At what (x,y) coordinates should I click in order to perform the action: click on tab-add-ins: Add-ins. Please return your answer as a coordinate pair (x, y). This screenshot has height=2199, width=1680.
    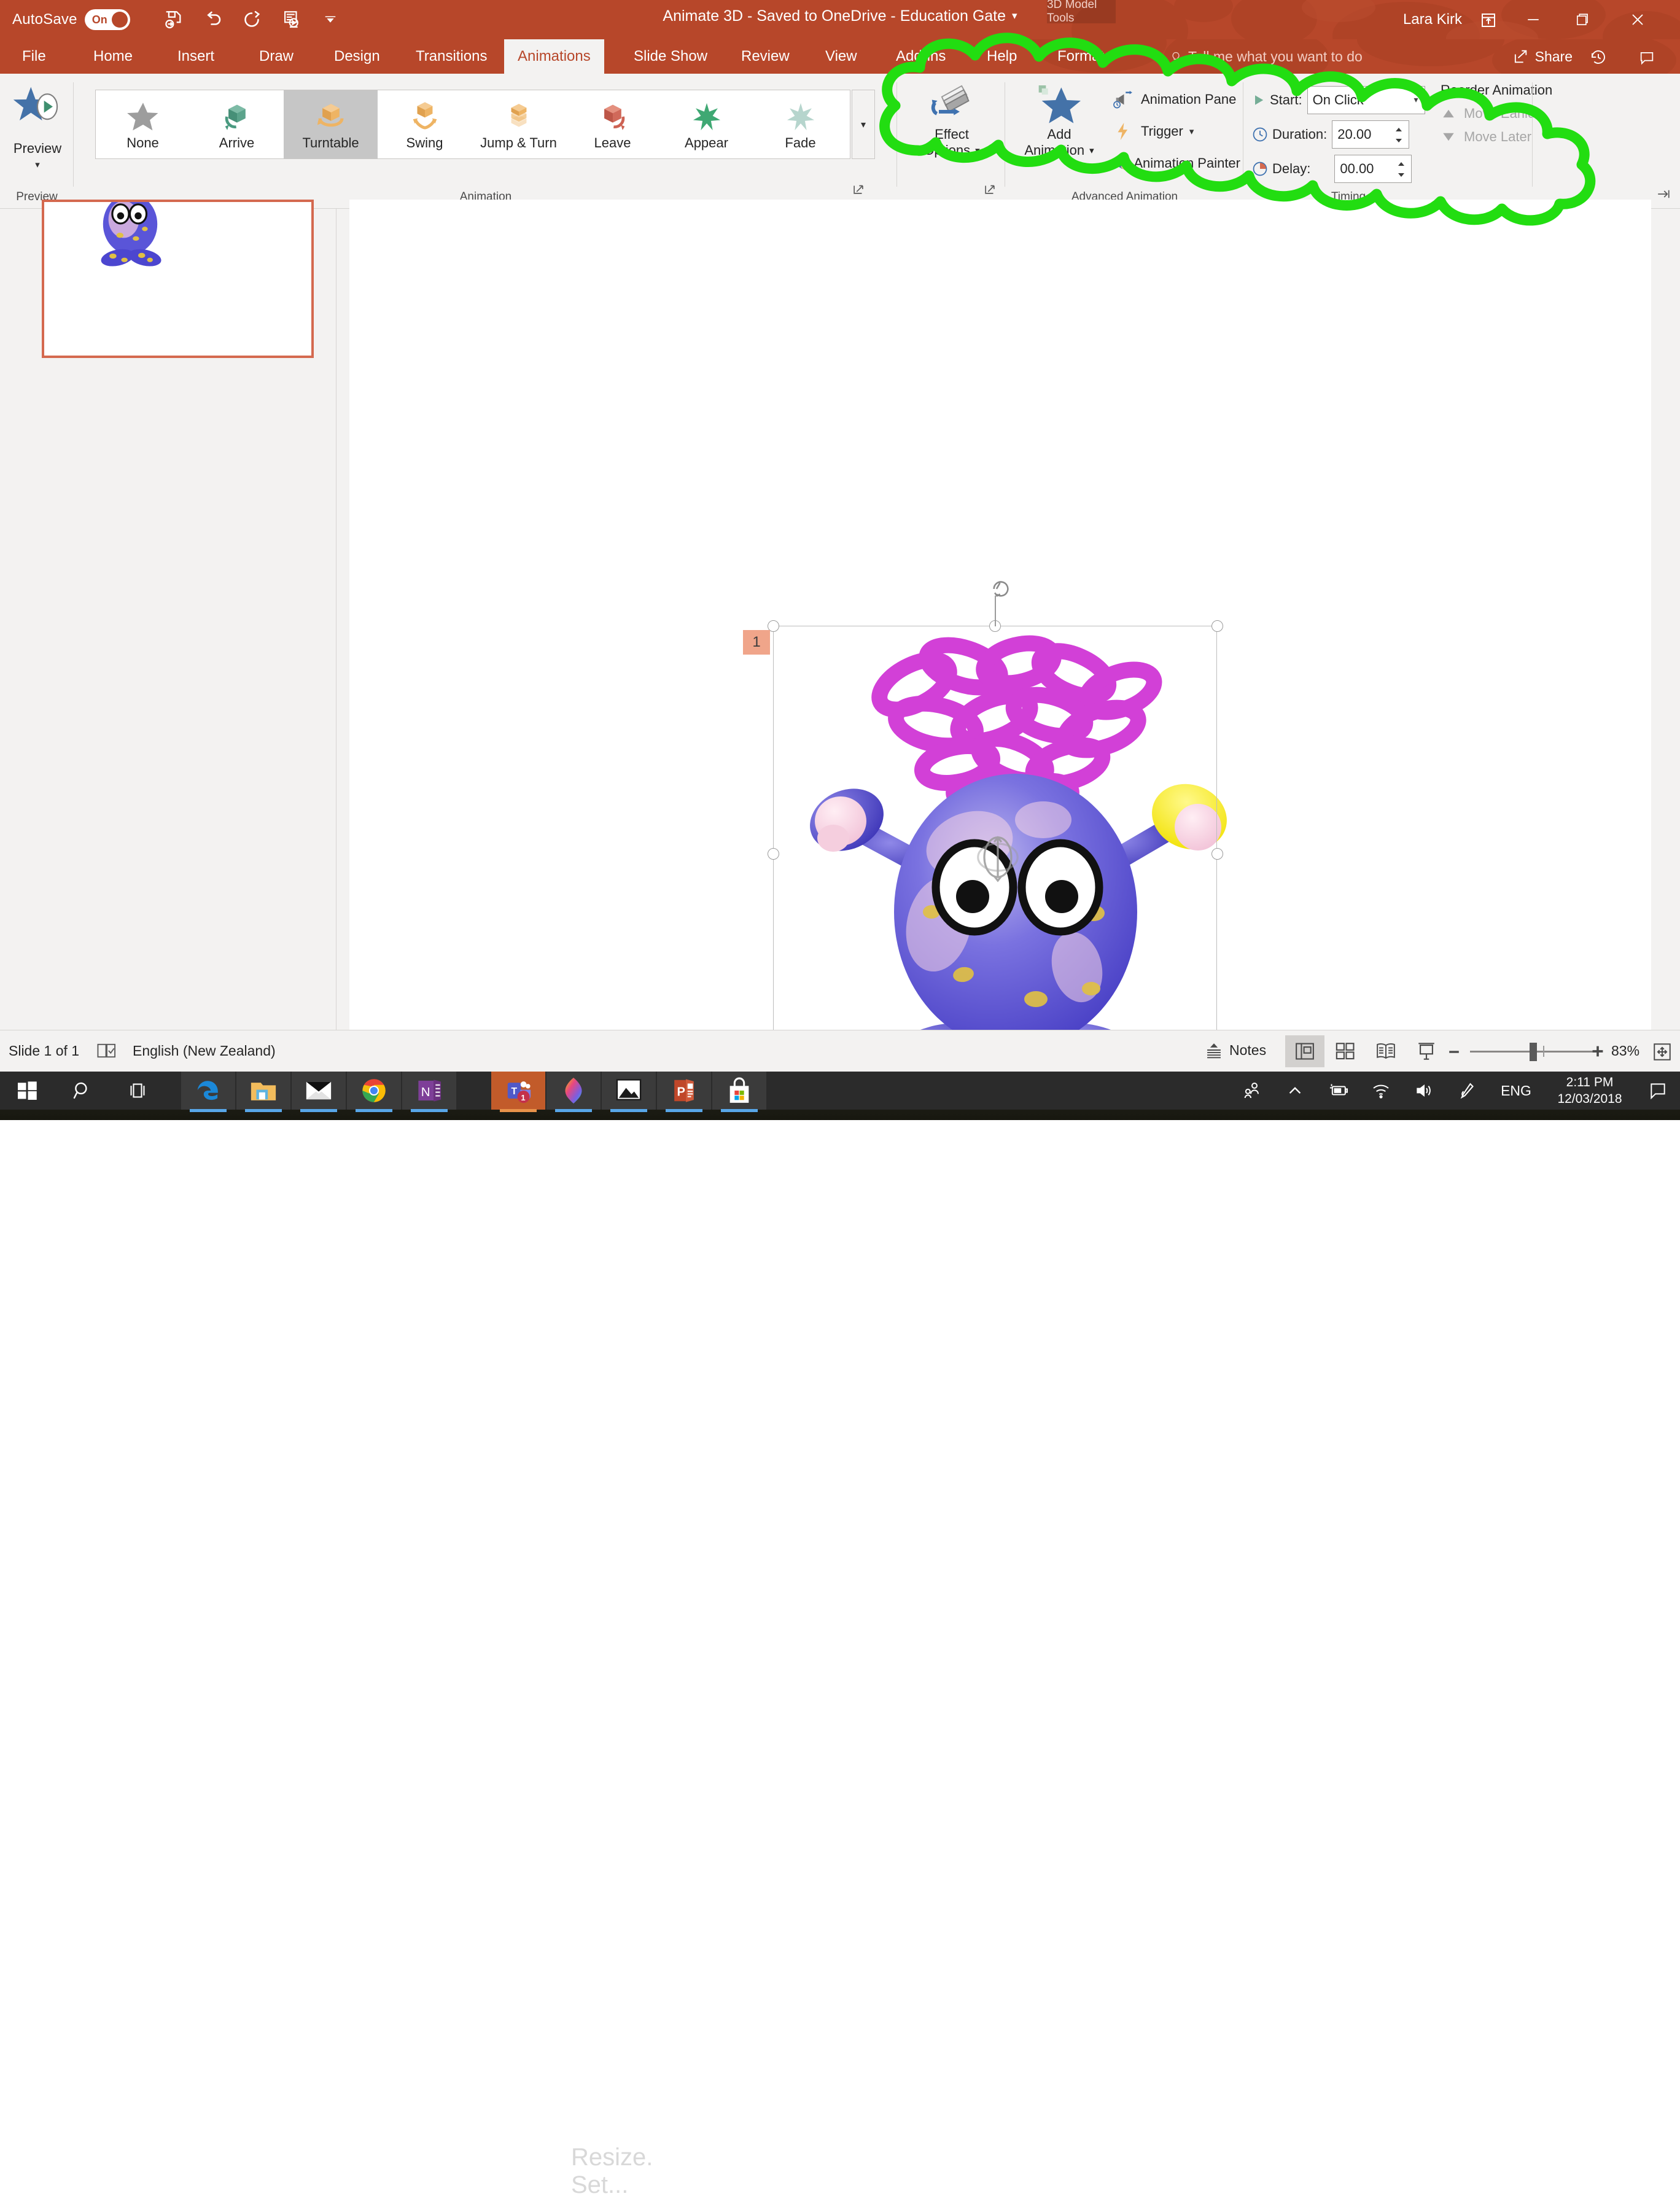
    Looking at the image, I should click on (920, 56).